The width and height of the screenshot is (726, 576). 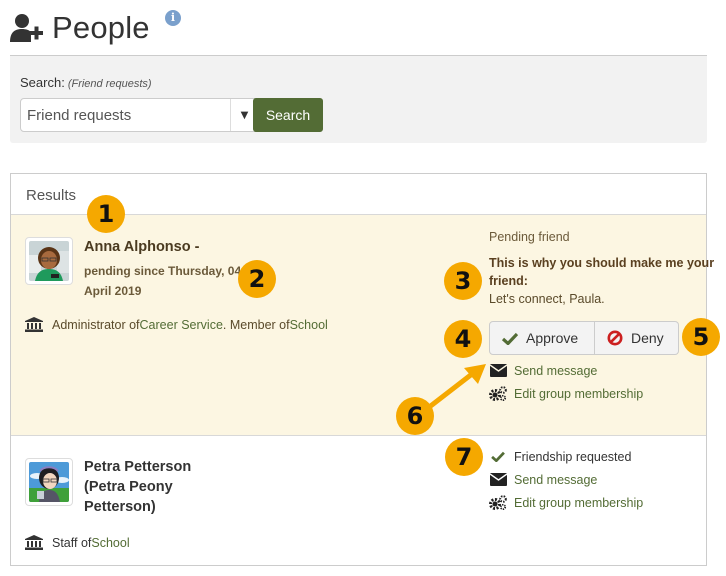 What do you see at coordinates (195, 247) in the screenshot?
I see `person-name-suffix: -` at bounding box center [195, 247].